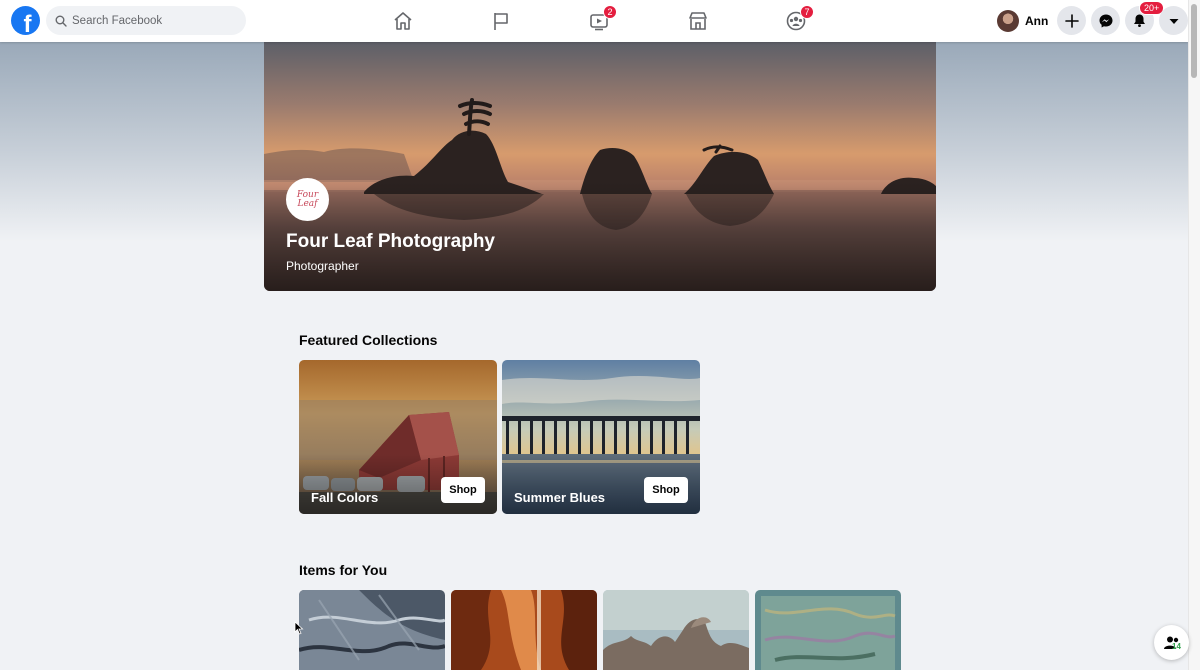 This screenshot has height=670, width=1200. I want to click on marketplace-icon, so click(698, 21).